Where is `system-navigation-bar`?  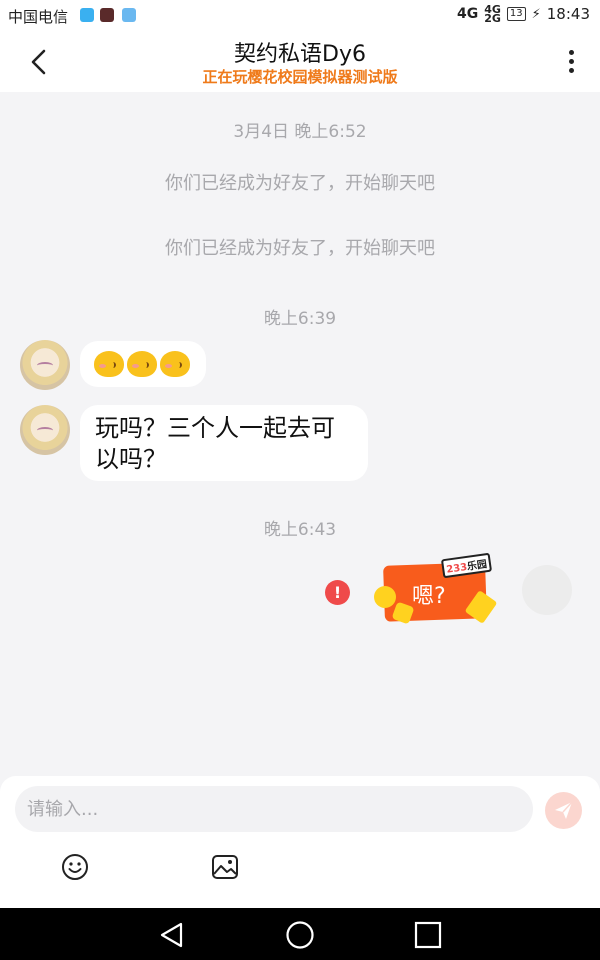
system-navigation-bar is located at coordinates (300, 934).